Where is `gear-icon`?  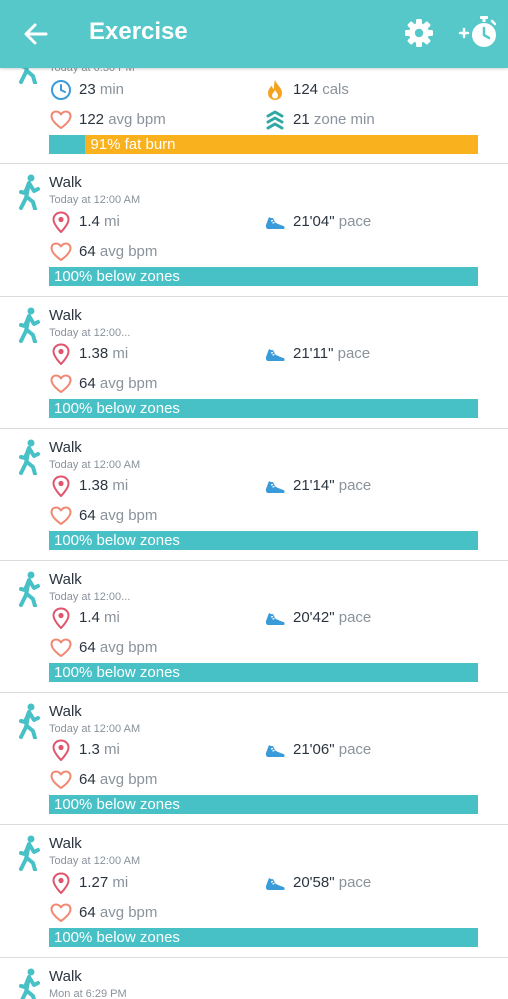 gear-icon is located at coordinates (419, 33).